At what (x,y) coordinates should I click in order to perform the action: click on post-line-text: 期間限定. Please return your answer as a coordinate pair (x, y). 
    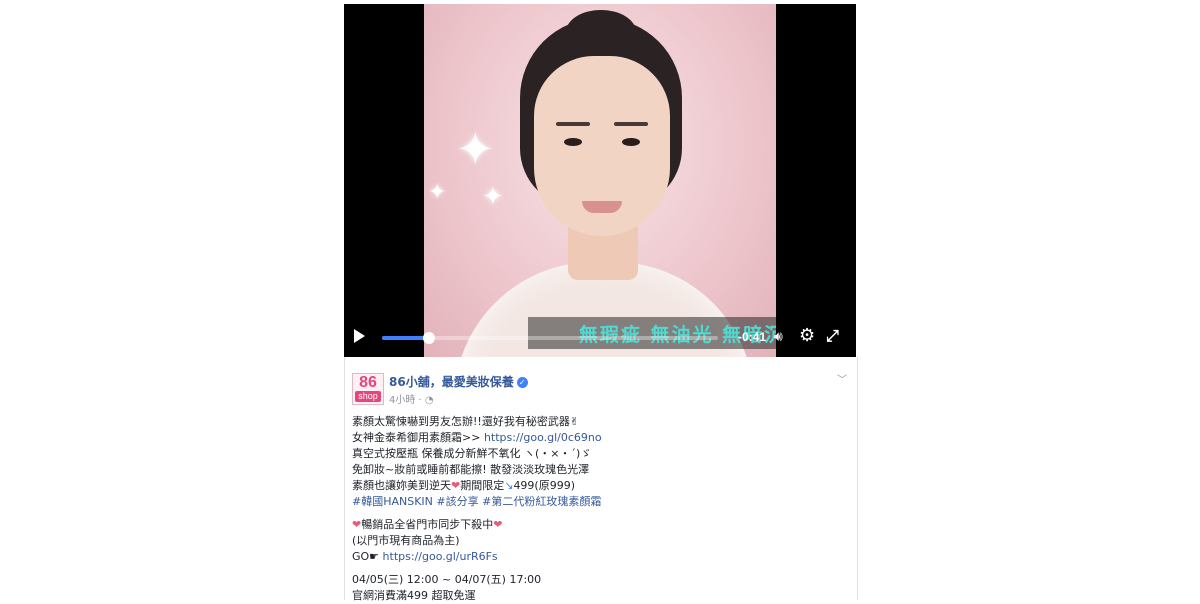
    Looking at the image, I should click on (482, 485).